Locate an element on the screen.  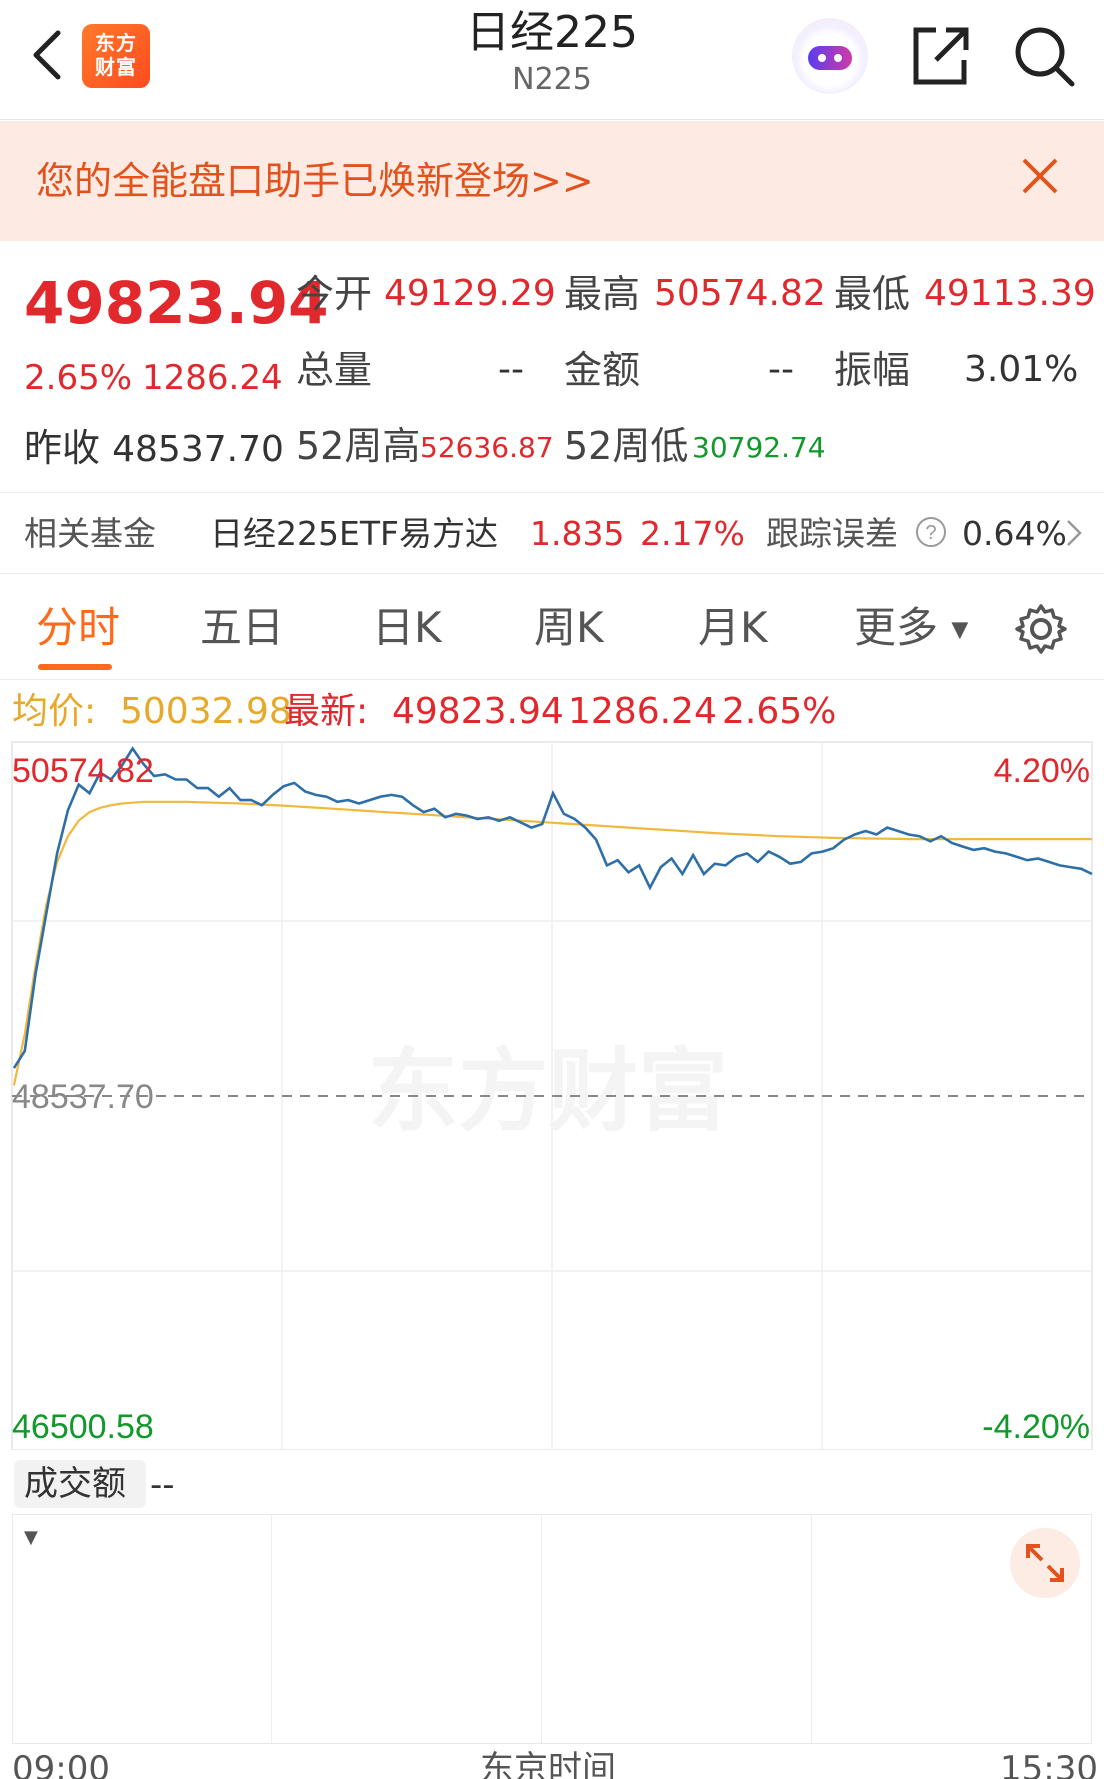
promo-banner: 您的全能盘口助手已焕新登场>> is located at coordinates (552, 181).